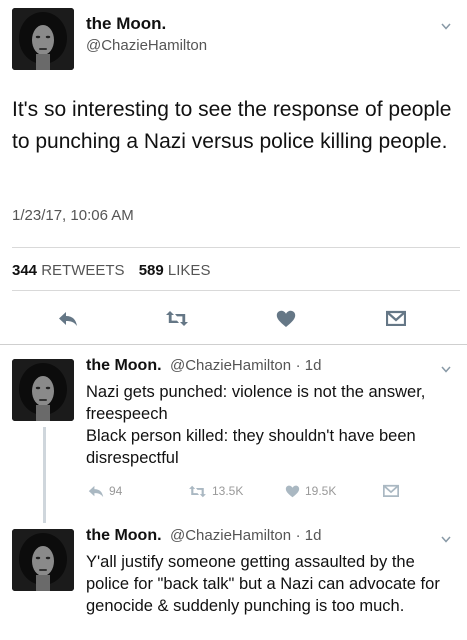 The image size is (467, 640). What do you see at coordinates (321, 491) in the screenshot?
I see `like-count: 19.5K` at bounding box center [321, 491].